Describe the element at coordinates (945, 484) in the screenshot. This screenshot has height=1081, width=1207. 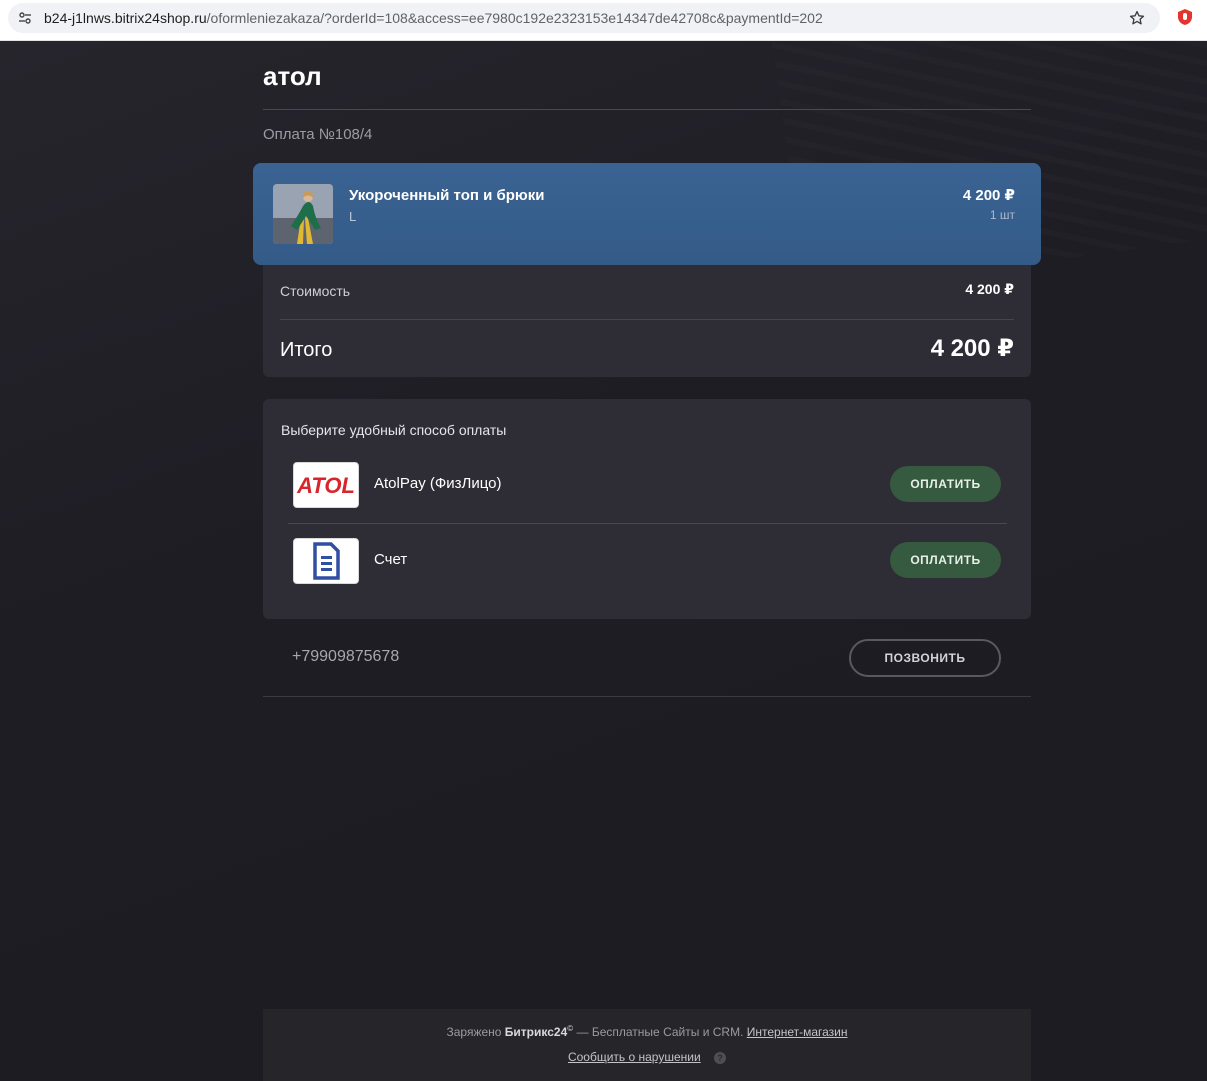
I see `pay-atolpay-button: ОПЛАТИТЬ` at that location.